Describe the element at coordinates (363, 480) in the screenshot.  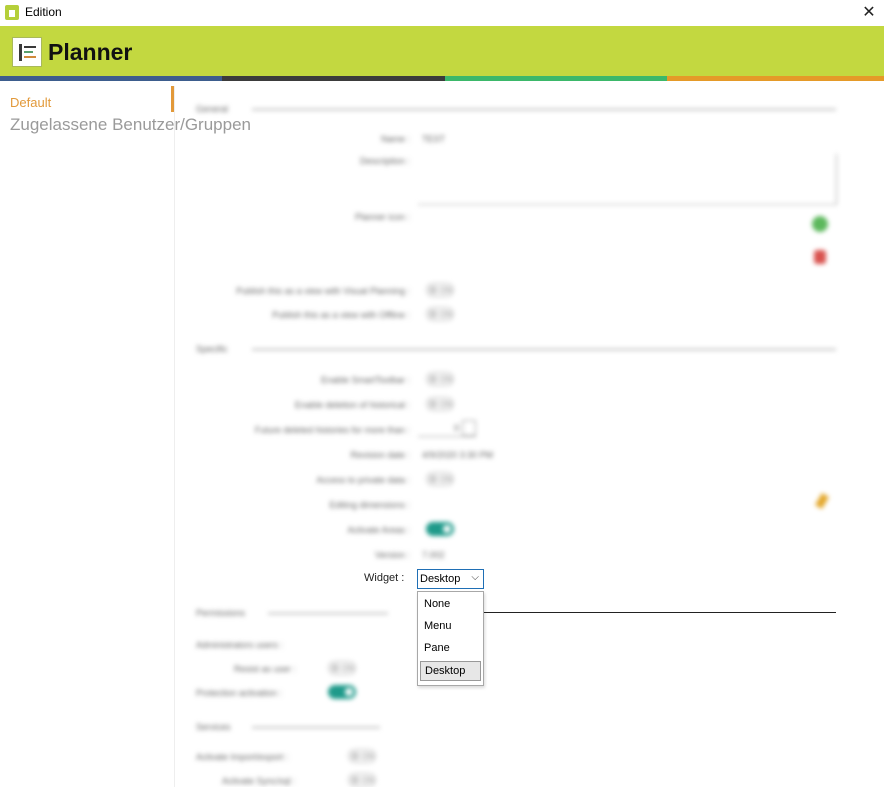
I see `field-label: Access to private data :` at that location.